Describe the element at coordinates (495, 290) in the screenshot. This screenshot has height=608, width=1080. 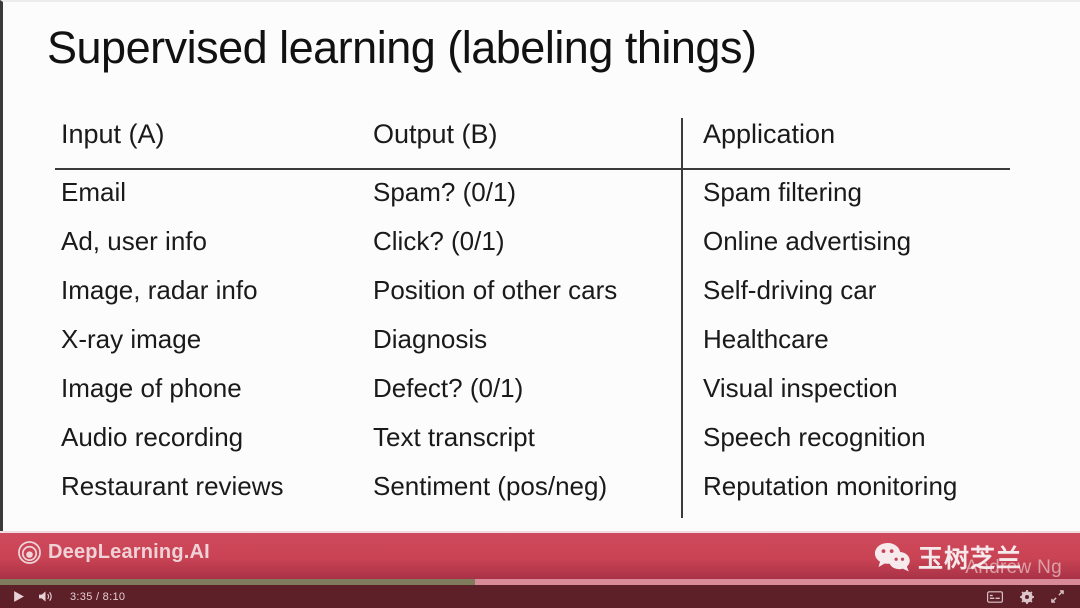
I see `table-row: Position of other cars` at that location.